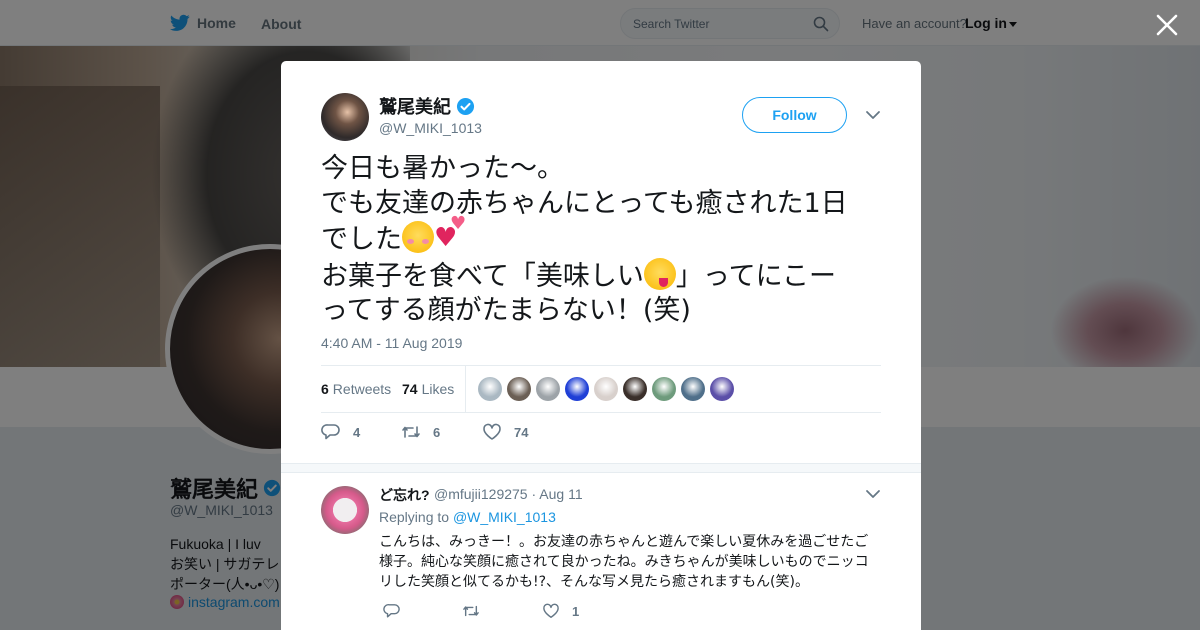 This screenshot has height=630, width=1200. Describe the element at coordinates (357, 432) in the screenshot. I see `reply-count: 4` at that location.